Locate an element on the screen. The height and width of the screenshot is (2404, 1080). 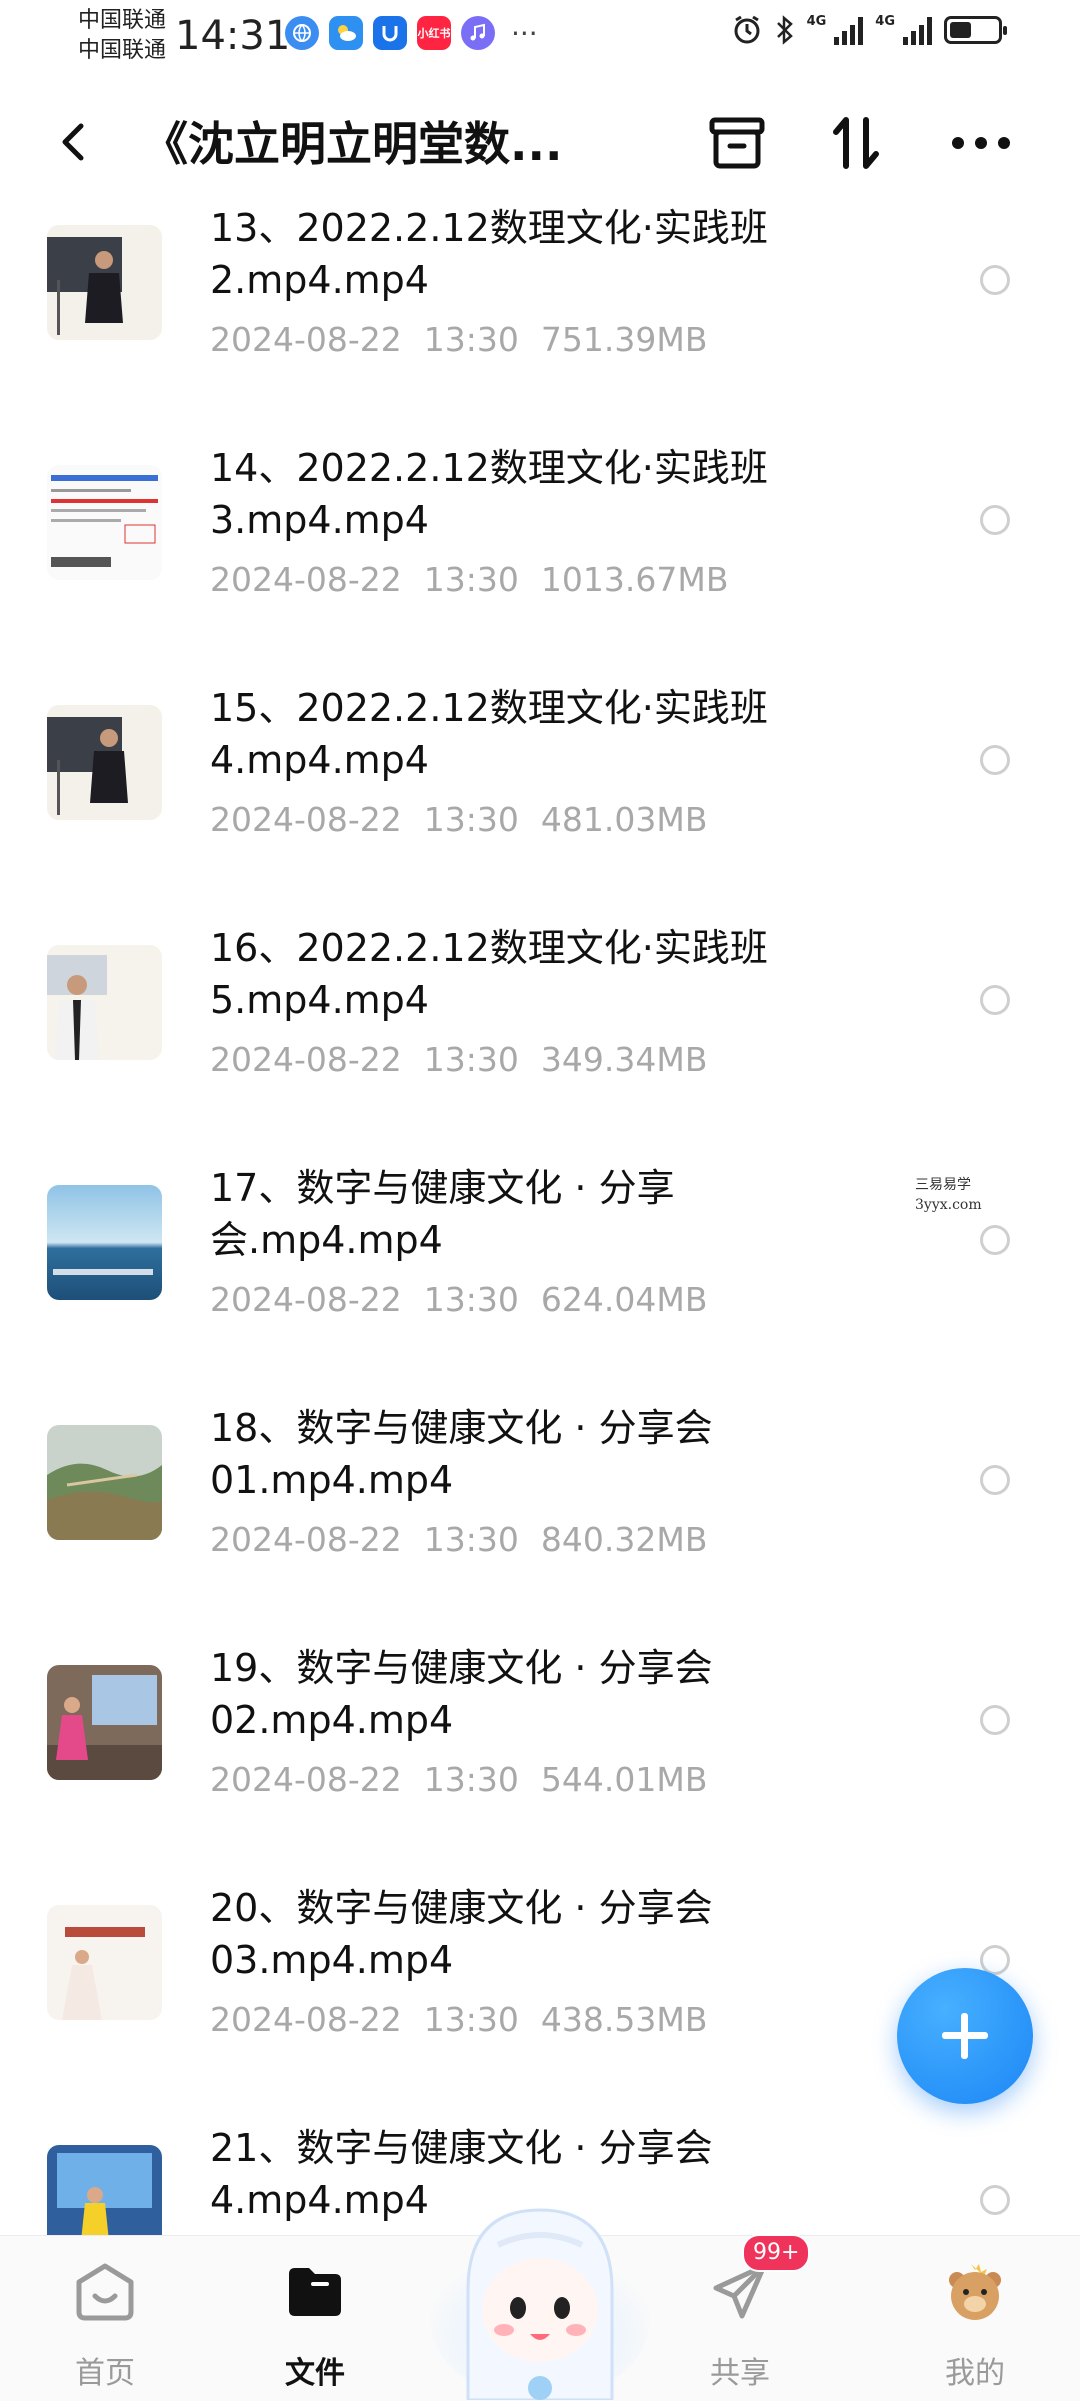
file-name: 15、2022.2.12数理文化·实践班 4.mp4.mp4 is located at coordinates (489, 734).